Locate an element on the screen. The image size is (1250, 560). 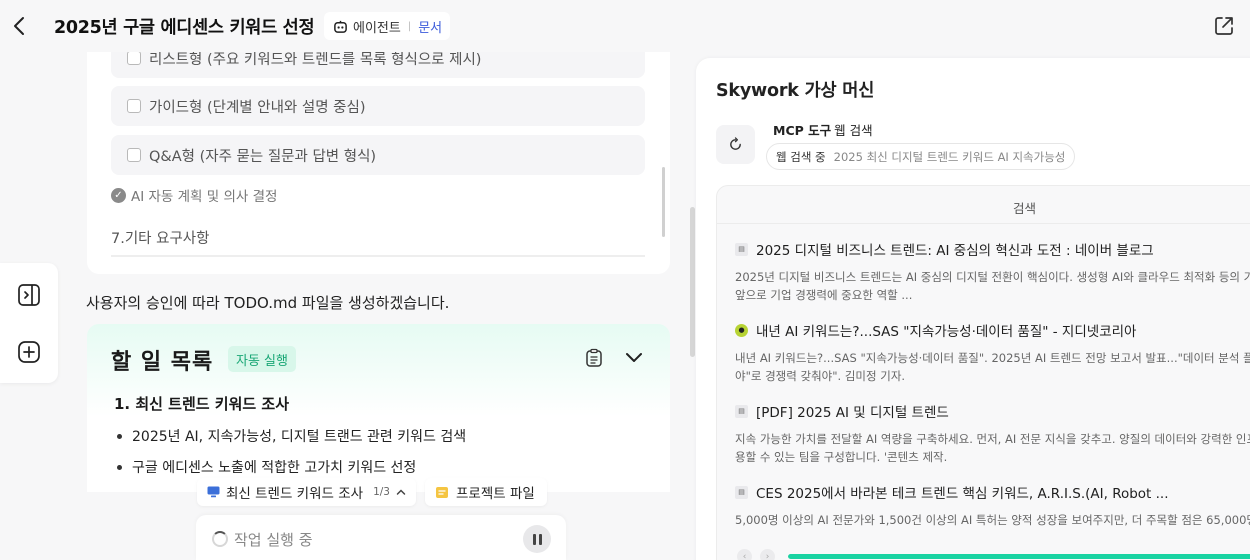
option-label: 가이드형 (단계별 안내와 설명 중심) is located at coordinates (257, 107).